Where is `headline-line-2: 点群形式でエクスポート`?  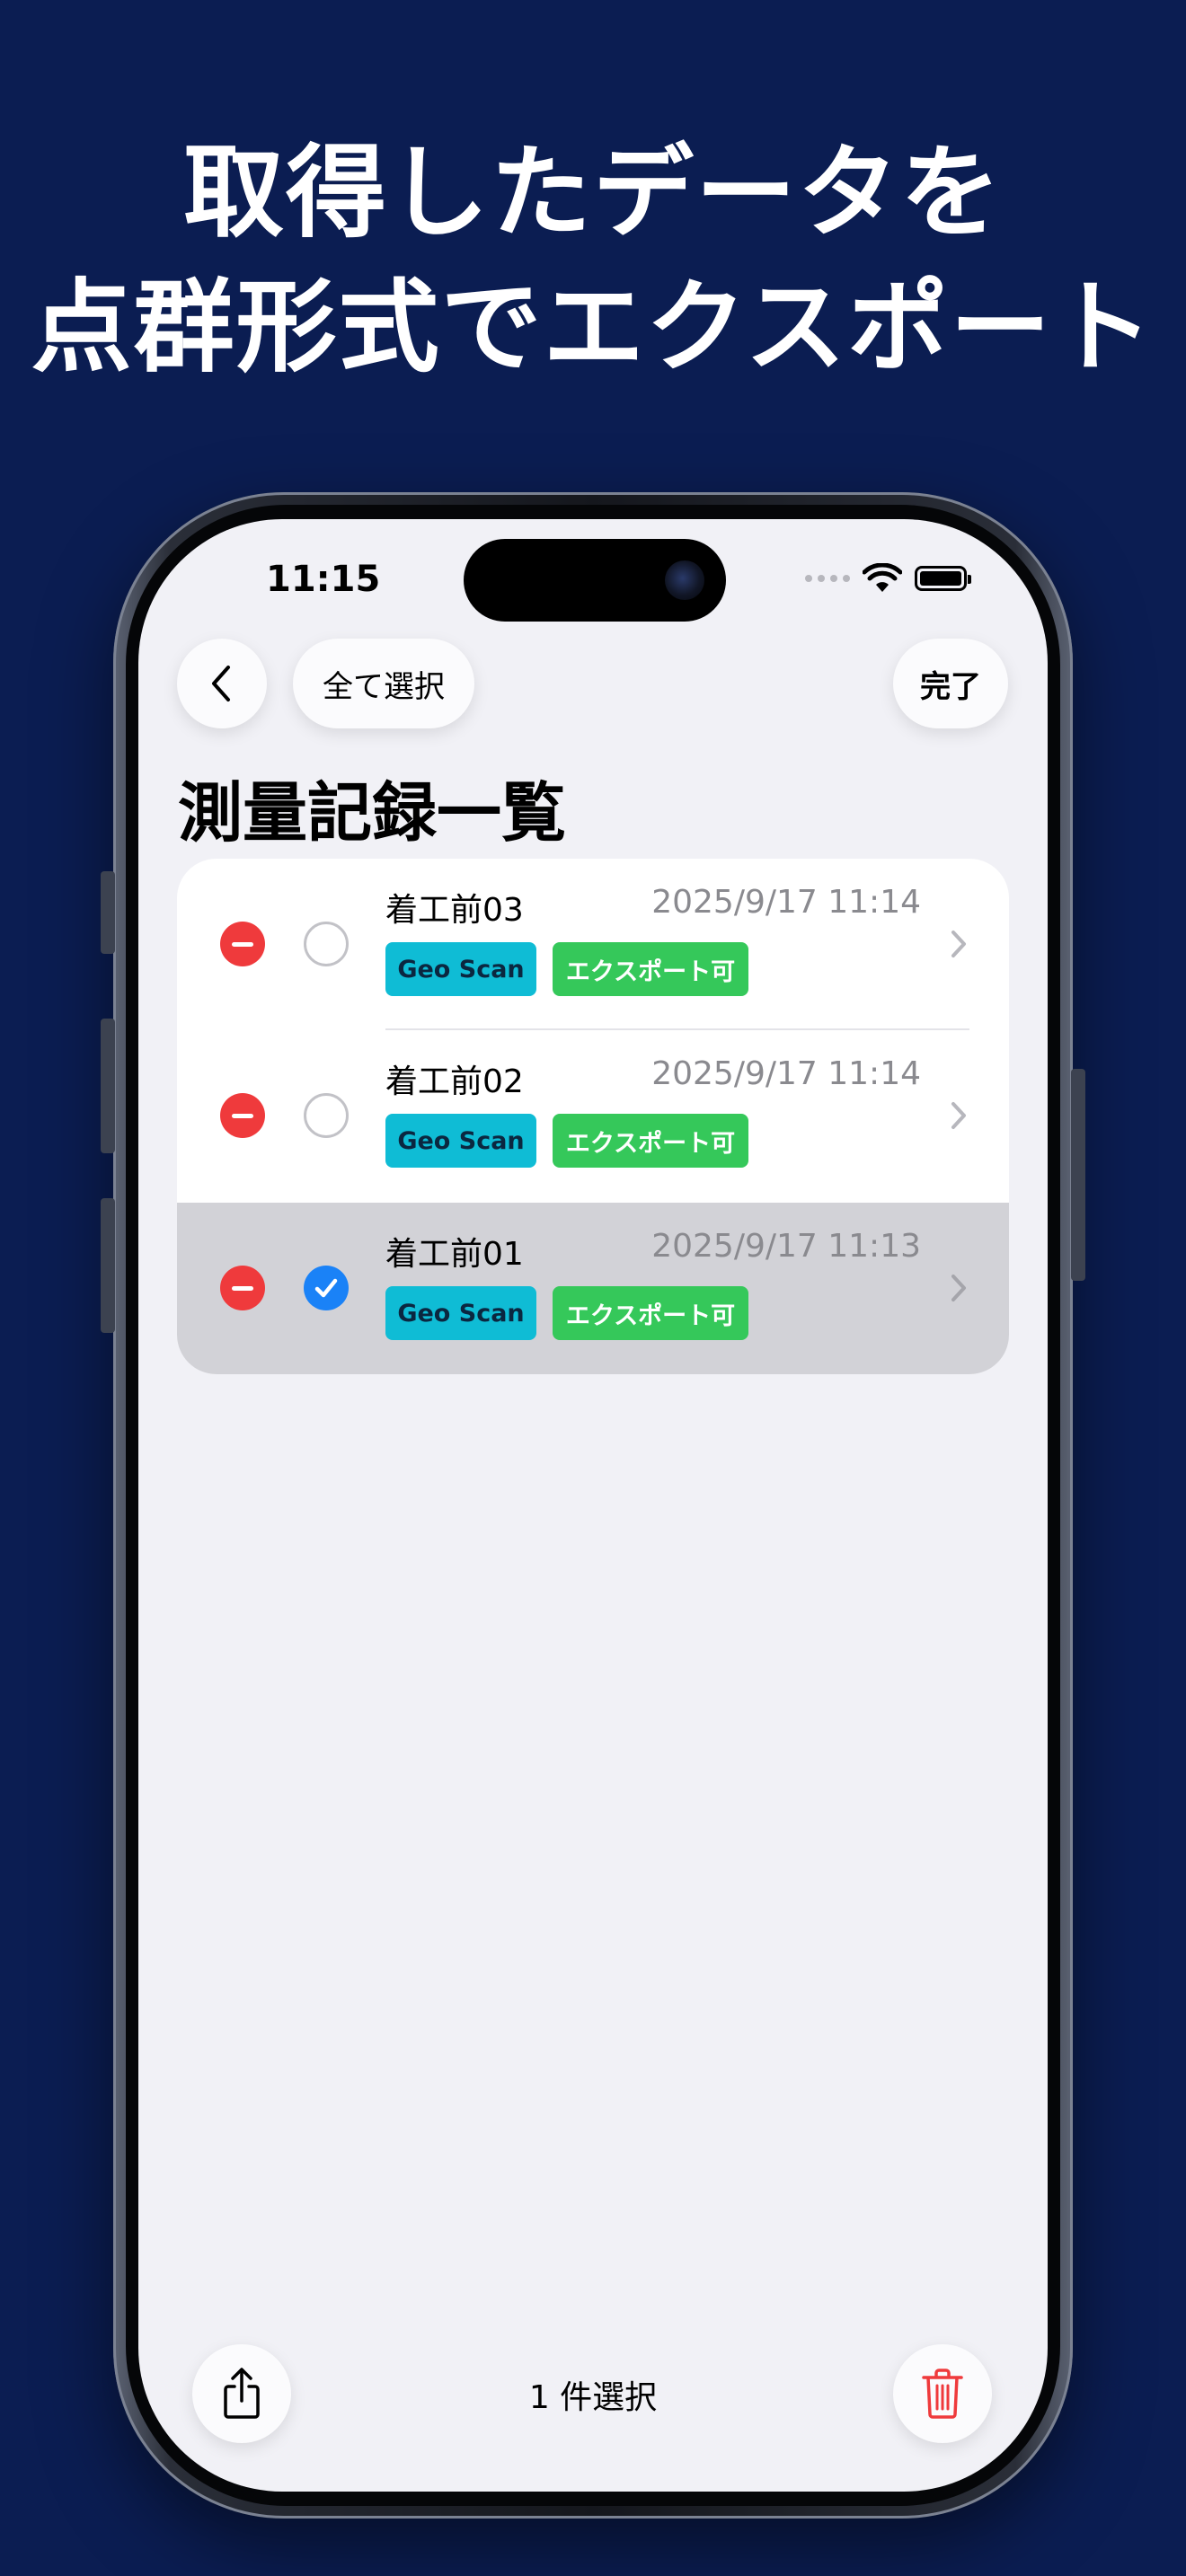 headline-line-2: 点群形式でエクスポート is located at coordinates (593, 327).